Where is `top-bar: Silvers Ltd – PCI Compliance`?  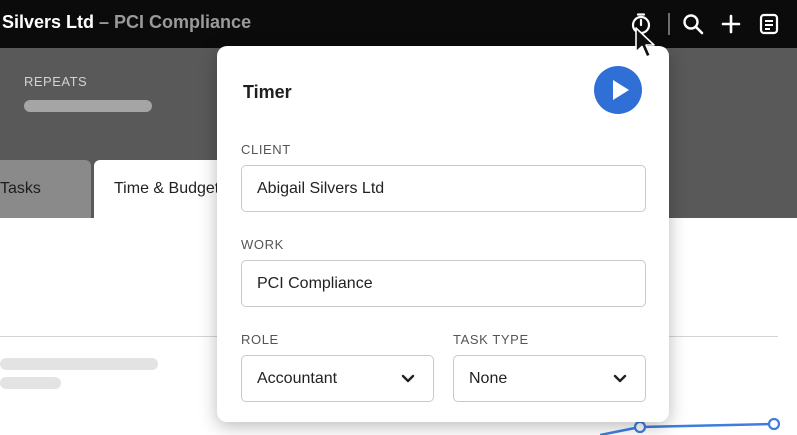 top-bar: Silvers Ltd – PCI Compliance is located at coordinates (398, 24).